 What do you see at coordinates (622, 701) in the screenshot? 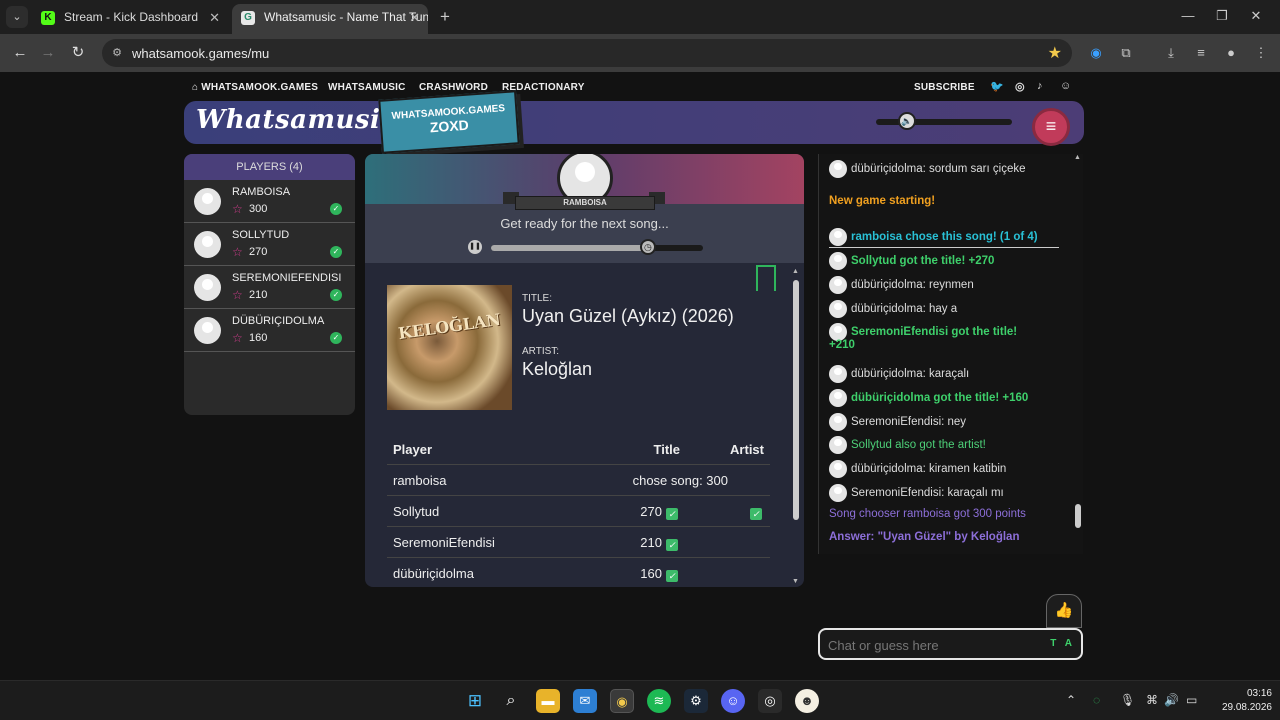
I see `chrome-icon: ◉` at bounding box center [622, 701].